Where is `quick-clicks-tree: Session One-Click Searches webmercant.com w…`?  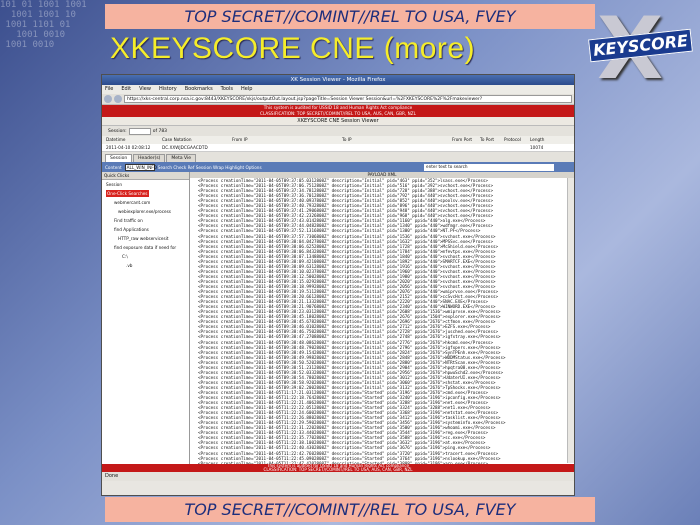
quick-clicks-tree: Session One-Click Searches webmercant.com w… is located at coordinates (145, 225).